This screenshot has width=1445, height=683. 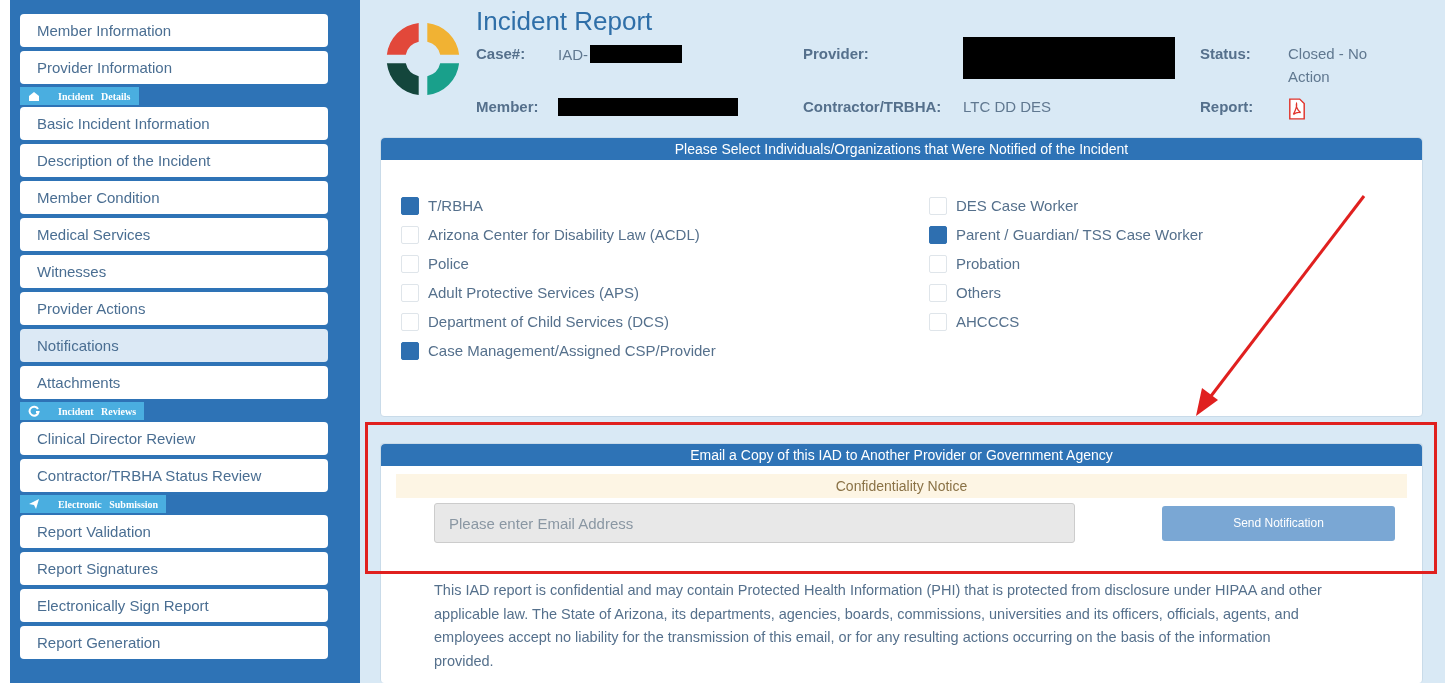 I want to click on checkbox-label: Probation, so click(x=988, y=263).